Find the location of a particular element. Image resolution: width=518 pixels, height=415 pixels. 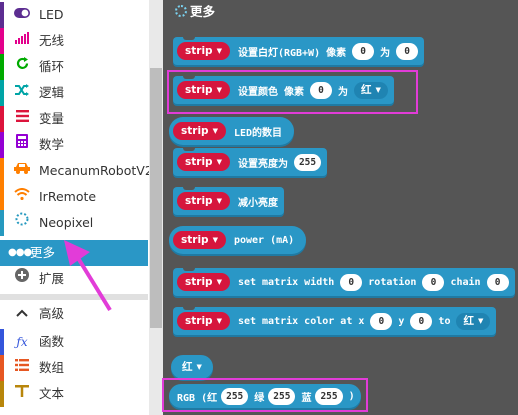

category-arrays: 数组 is located at coordinates (74, 368).